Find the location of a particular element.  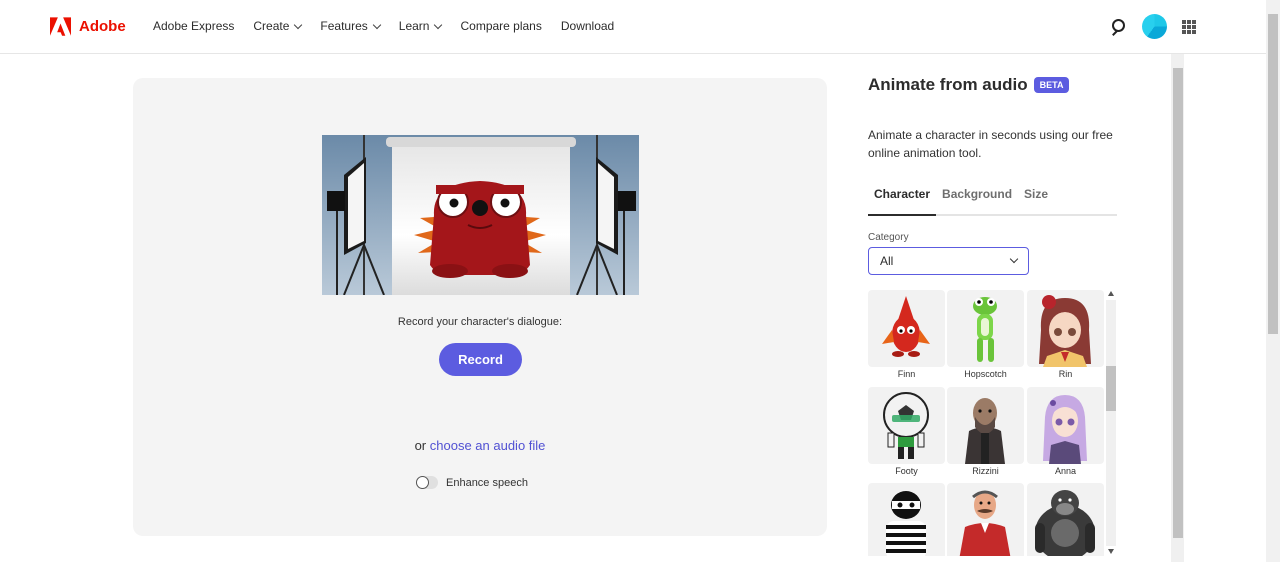

finn-character-image is located at coordinates (906, 326).